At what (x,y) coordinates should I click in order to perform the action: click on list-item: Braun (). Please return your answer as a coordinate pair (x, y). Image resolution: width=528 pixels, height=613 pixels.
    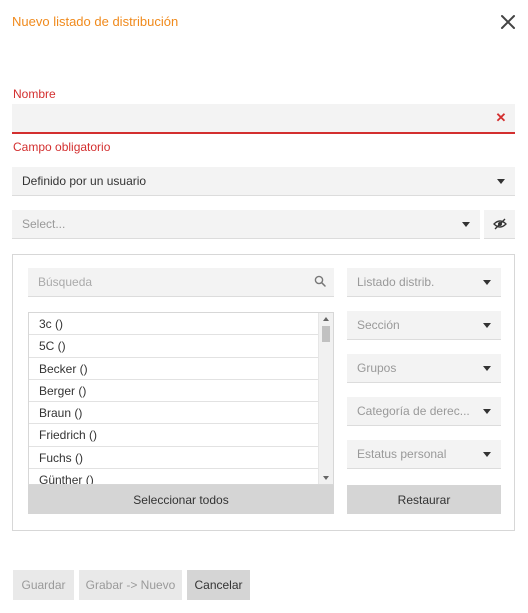
    Looking at the image, I should click on (174, 413).